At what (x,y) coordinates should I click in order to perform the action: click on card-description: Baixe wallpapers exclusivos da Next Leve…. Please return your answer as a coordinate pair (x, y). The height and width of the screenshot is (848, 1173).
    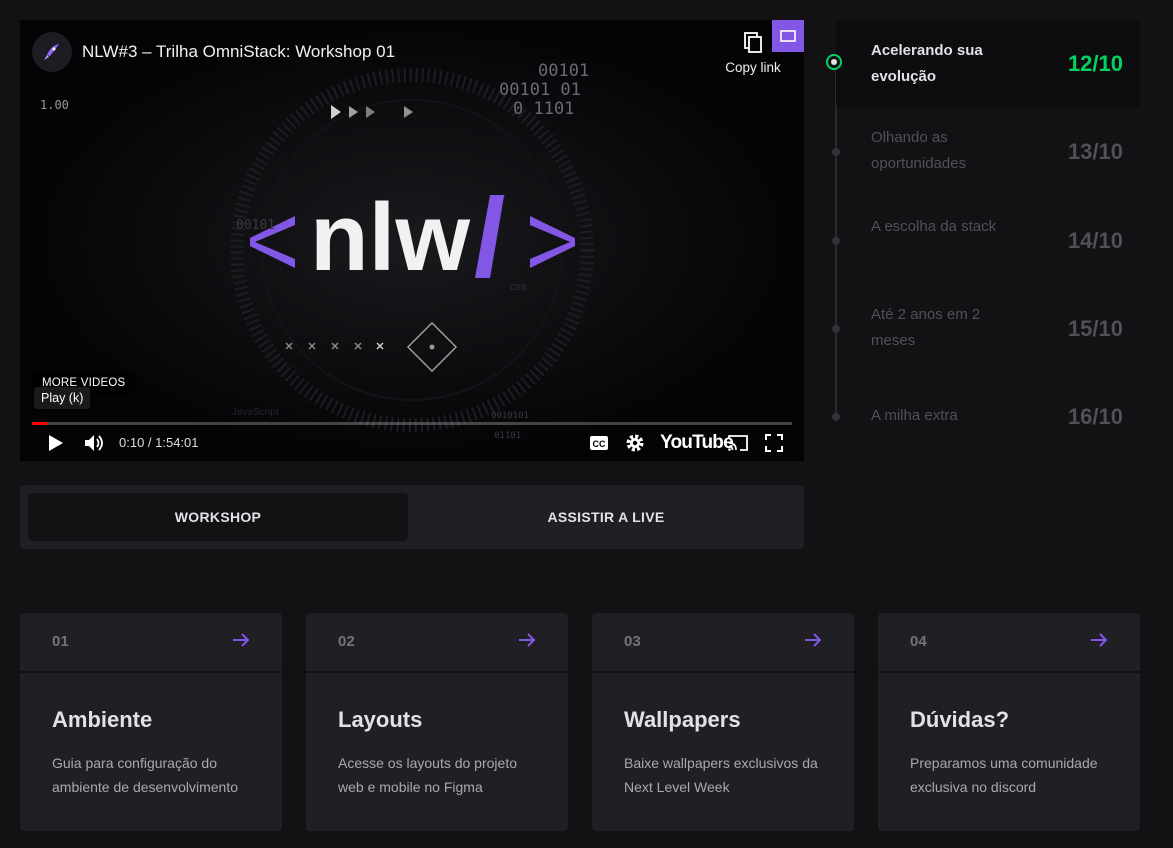
    Looking at the image, I should click on (721, 775).